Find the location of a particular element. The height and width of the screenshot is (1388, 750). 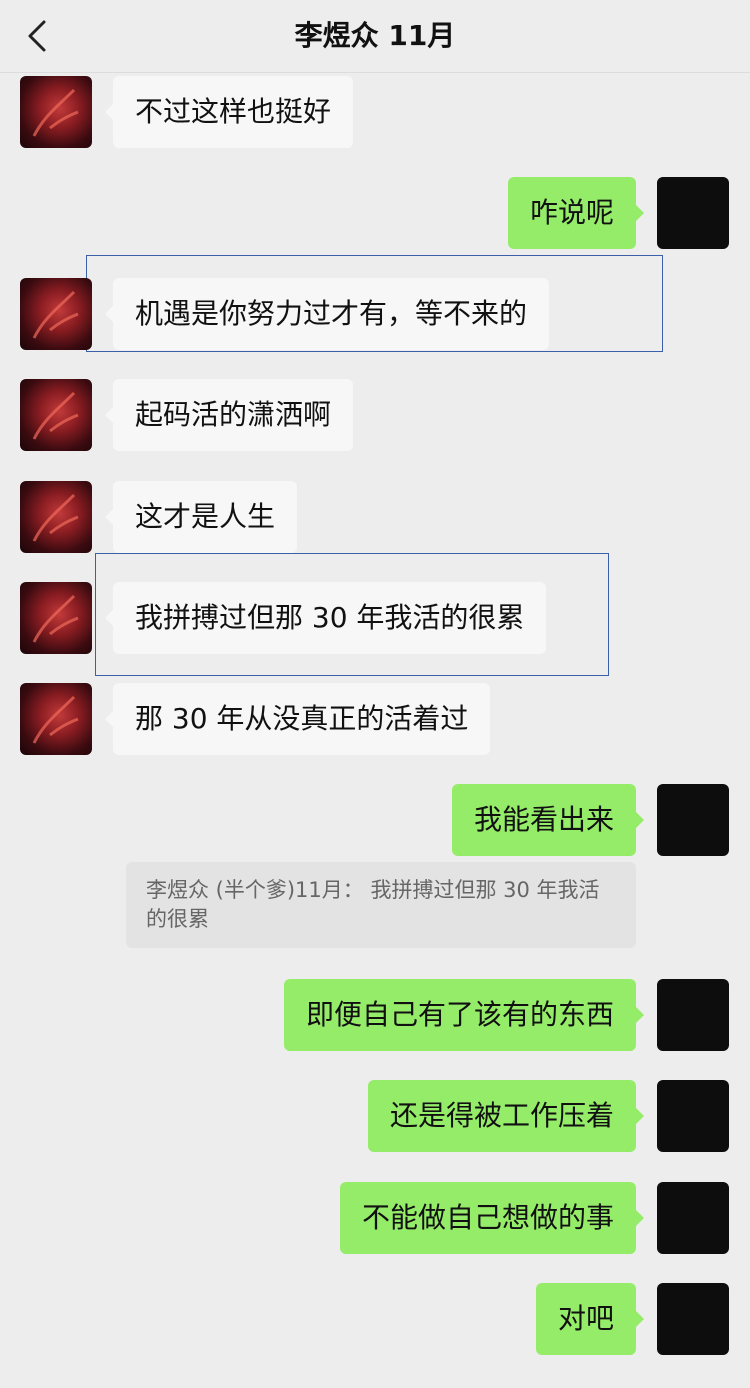

message-bubble-sent: 对吧 is located at coordinates (590, 1319).